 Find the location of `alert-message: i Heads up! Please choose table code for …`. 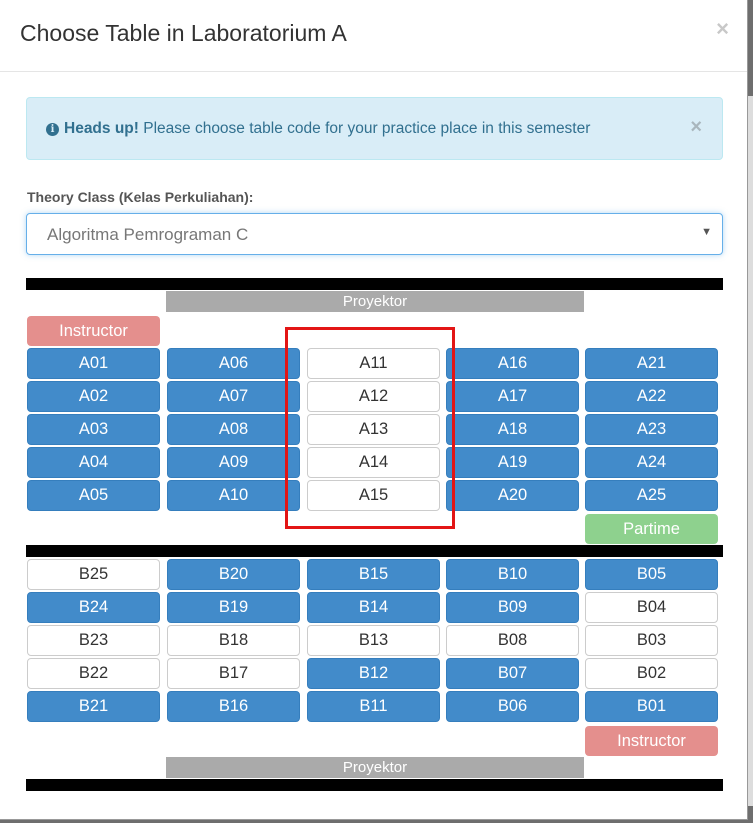

alert-message: i Heads up! Please choose table code for … is located at coordinates (318, 129).